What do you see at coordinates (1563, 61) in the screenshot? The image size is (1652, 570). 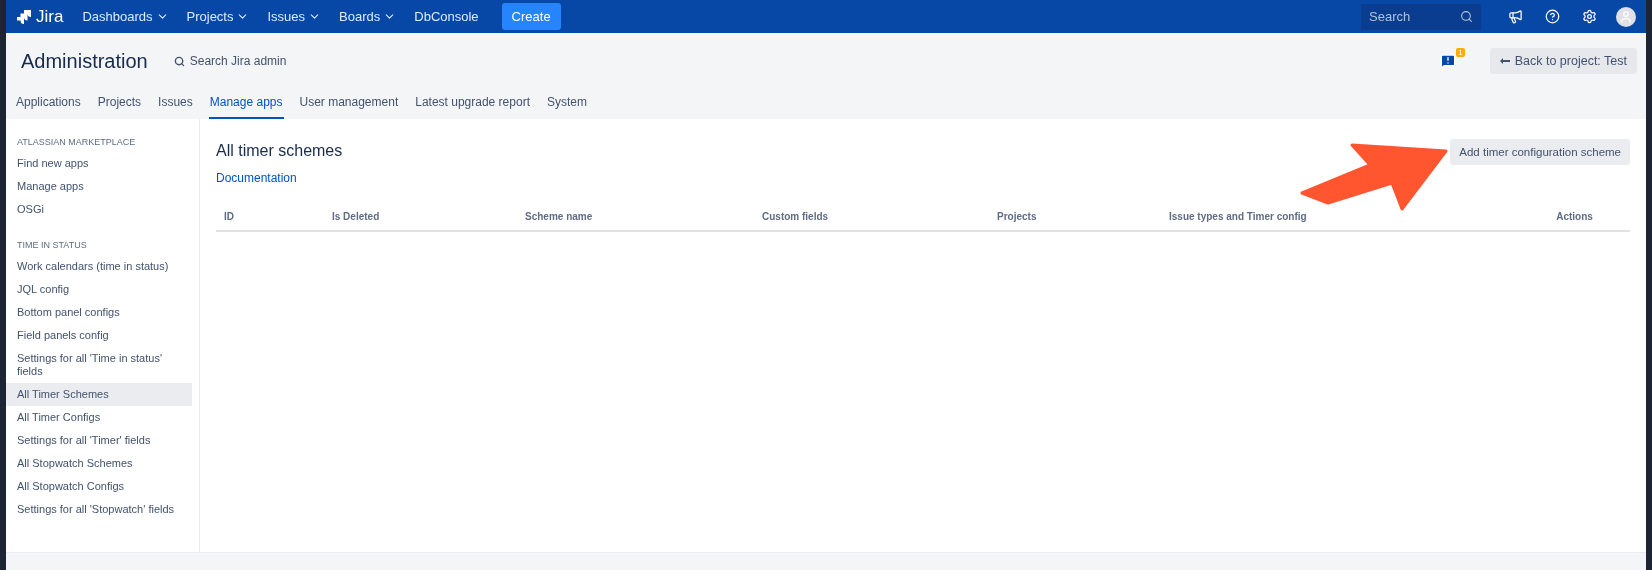 I see `back-button: Back to project: Test` at bounding box center [1563, 61].